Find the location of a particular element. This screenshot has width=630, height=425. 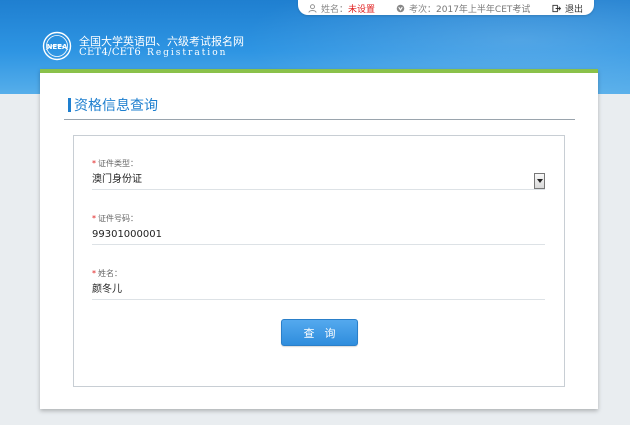

name-field-label-text: 姓名： is located at coordinates (110, 273).